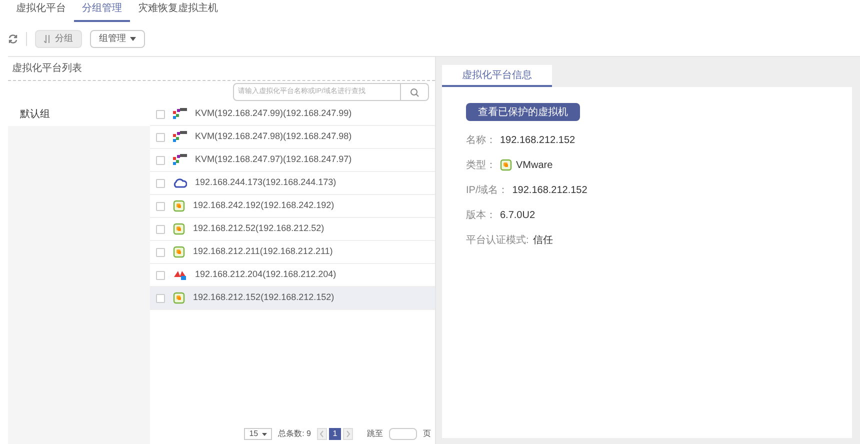  I want to click on search-button, so click(415, 92).